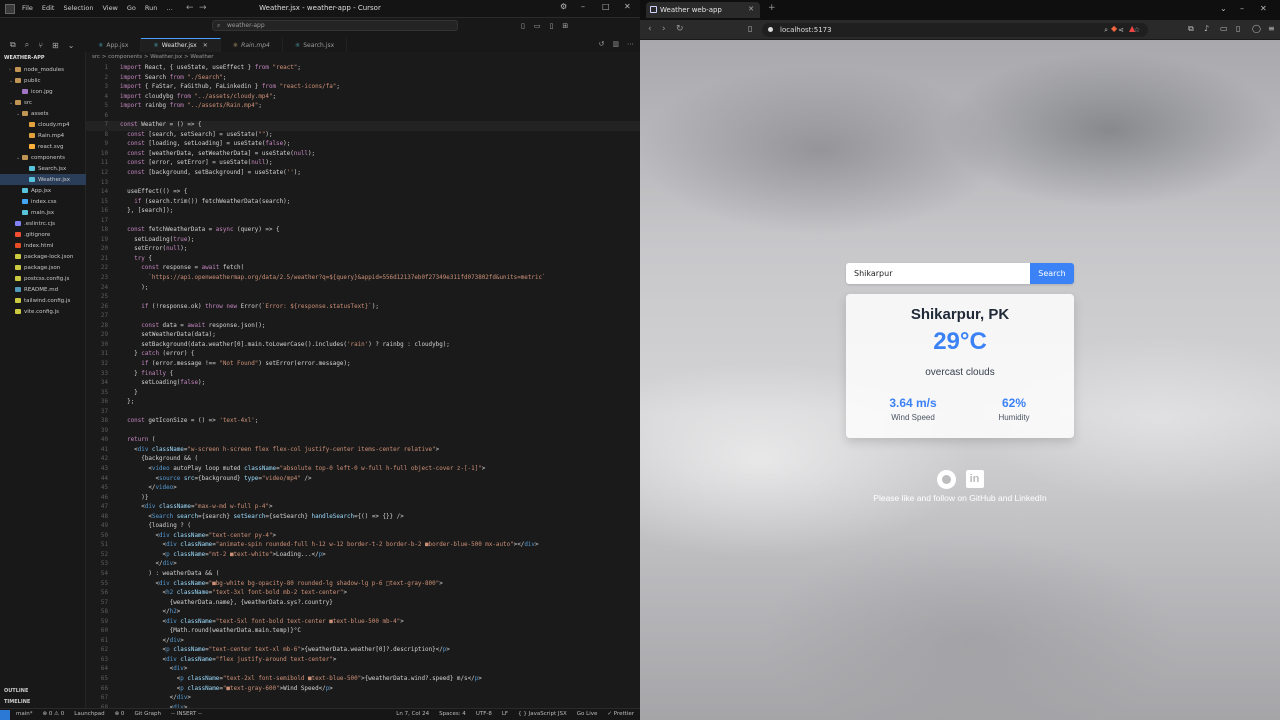 The height and width of the screenshot is (720, 1280). What do you see at coordinates (17, 702) in the screenshot?
I see `timeline-section: TIMELINE` at bounding box center [17, 702].